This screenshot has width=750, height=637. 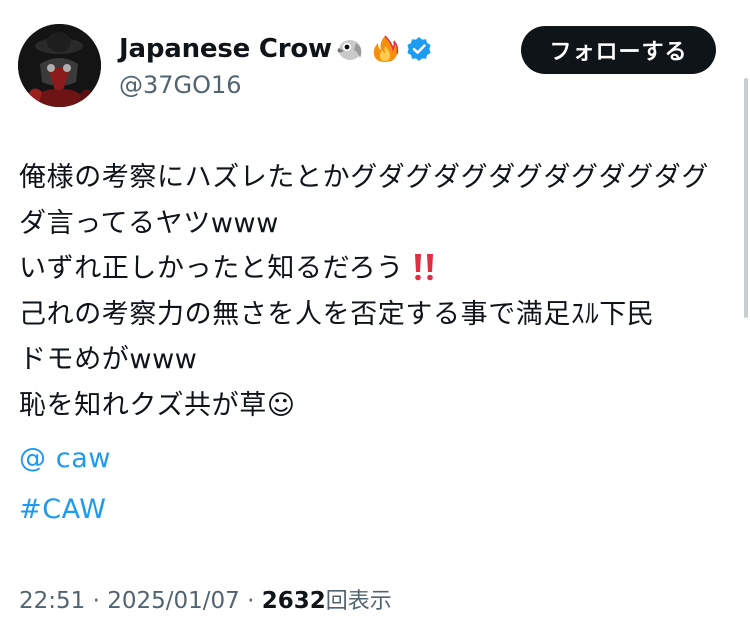 What do you see at coordinates (52, 601) in the screenshot?
I see `tweet-time: 22:51` at bounding box center [52, 601].